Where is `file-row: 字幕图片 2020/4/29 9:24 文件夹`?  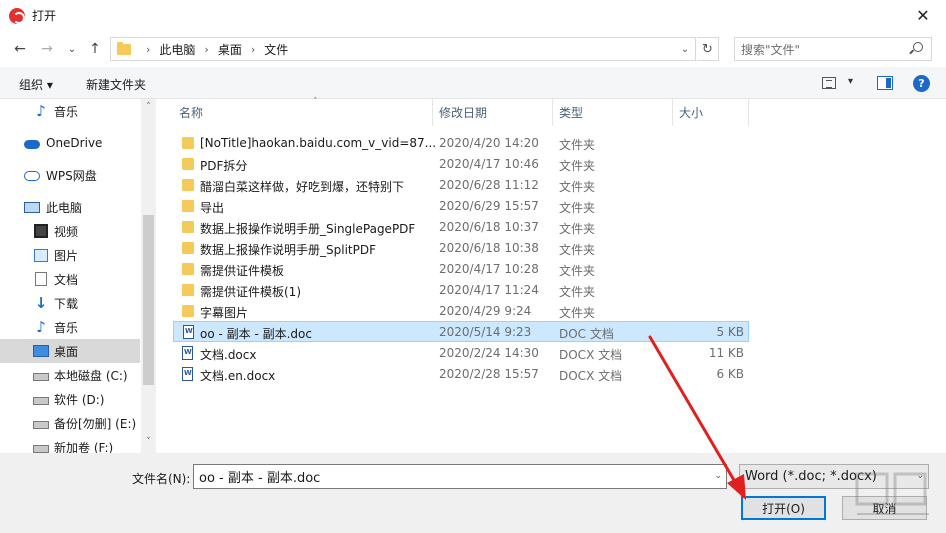
file-row: 字幕图片 2020/4/29 9:24 文件夹 is located at coordinates (461, 311).